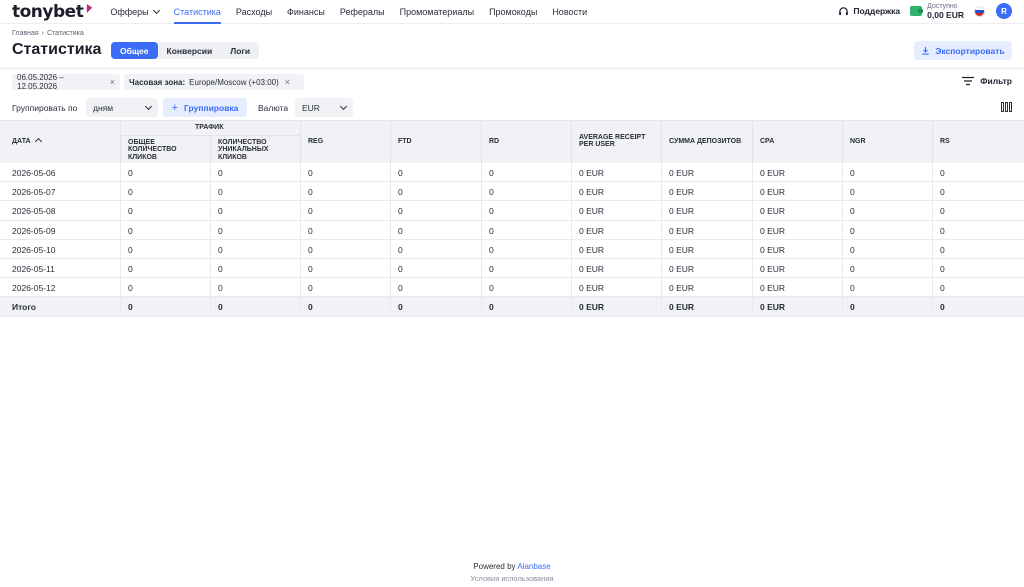  What do you see at coordinates (205, 107) in the screenshot?
I see `add-grouping-button: + Группировка` at bounding box center [205, 107].